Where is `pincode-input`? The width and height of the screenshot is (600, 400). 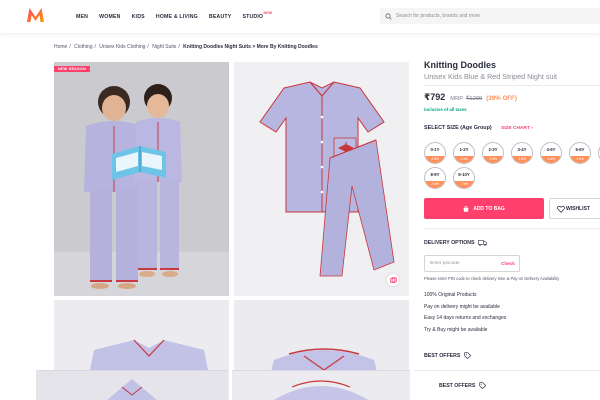 pincode-input is located at coordinates (464, 263).